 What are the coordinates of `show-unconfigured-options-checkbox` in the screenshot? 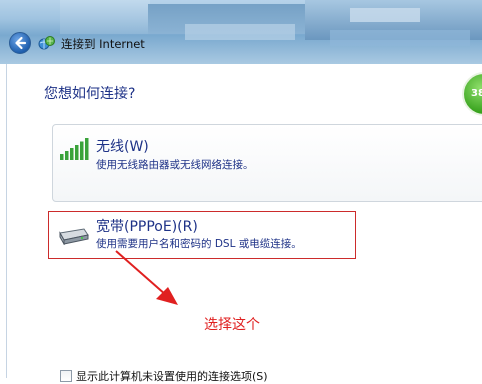 It's located at (66, 376).